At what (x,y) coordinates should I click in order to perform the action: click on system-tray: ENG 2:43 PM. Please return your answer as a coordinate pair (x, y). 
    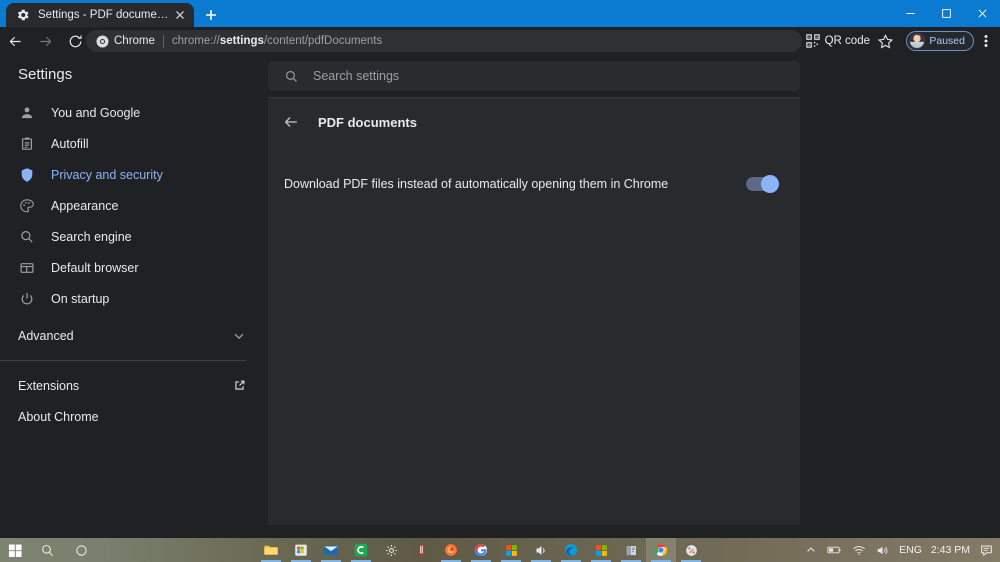
    Looking at the image, I should click on (898, 550).